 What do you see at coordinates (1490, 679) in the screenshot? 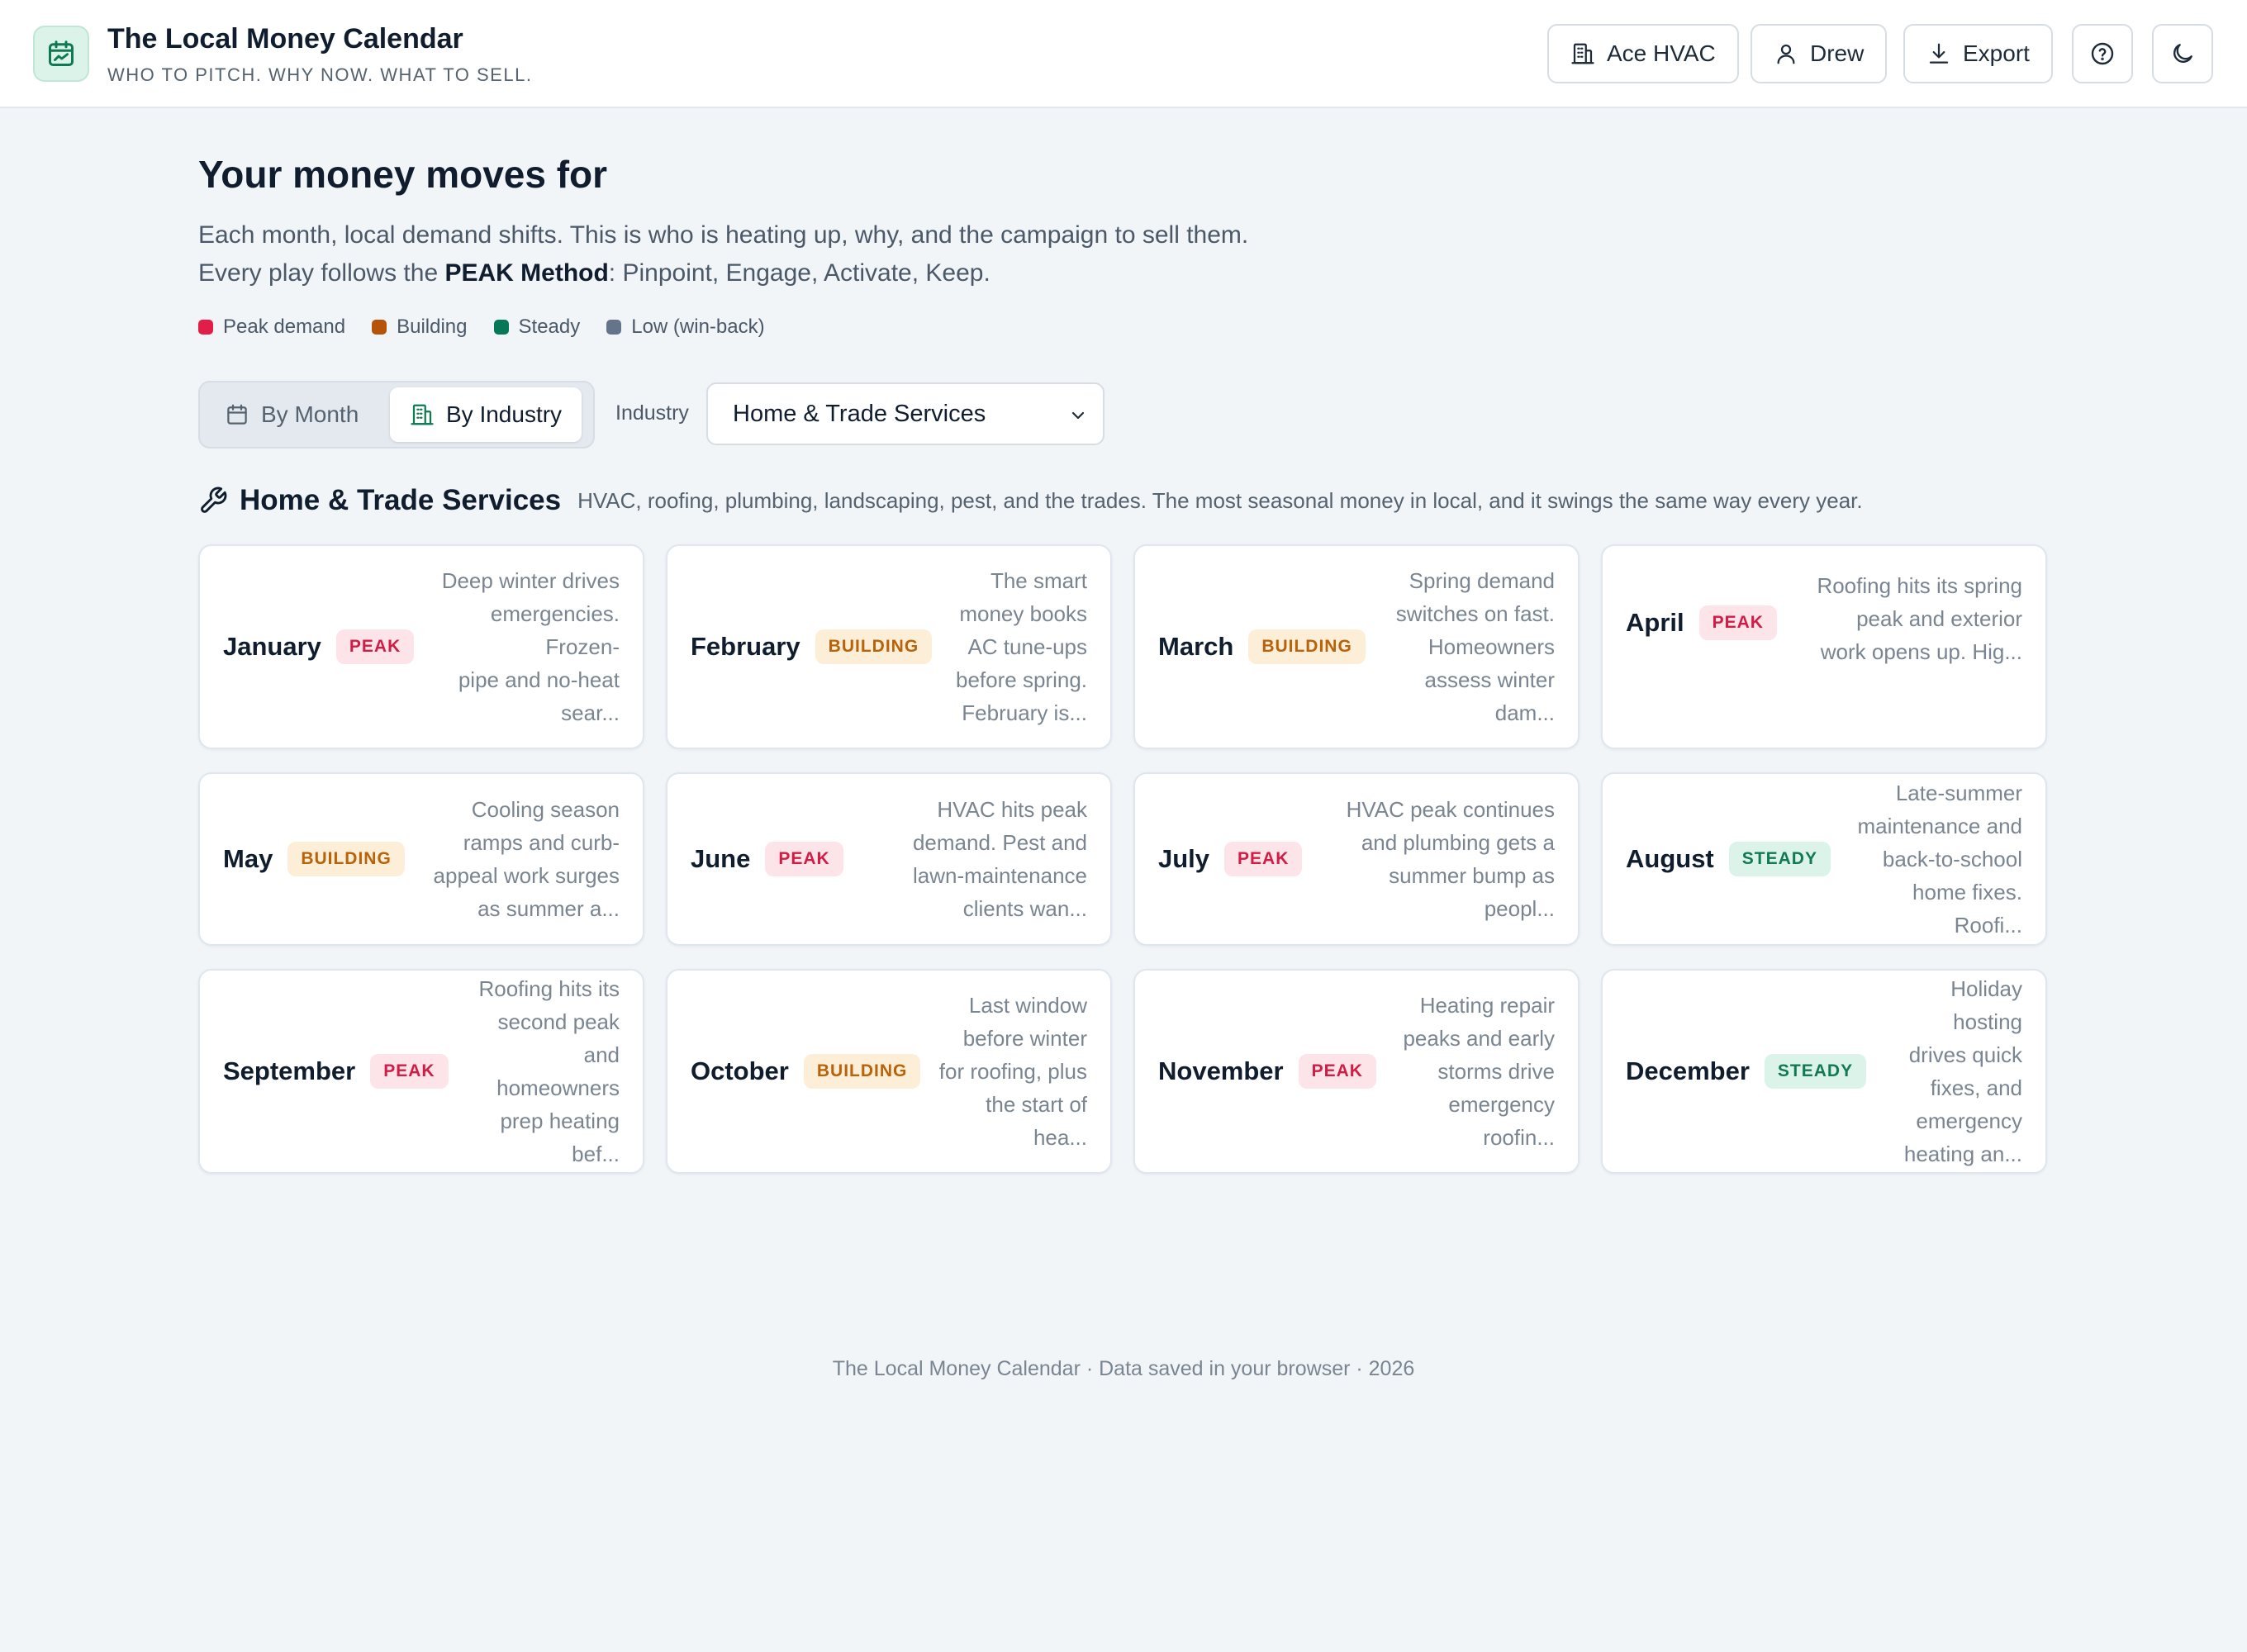
I see `month-summary-line: assess winter` at bounding box center [1490, 679].